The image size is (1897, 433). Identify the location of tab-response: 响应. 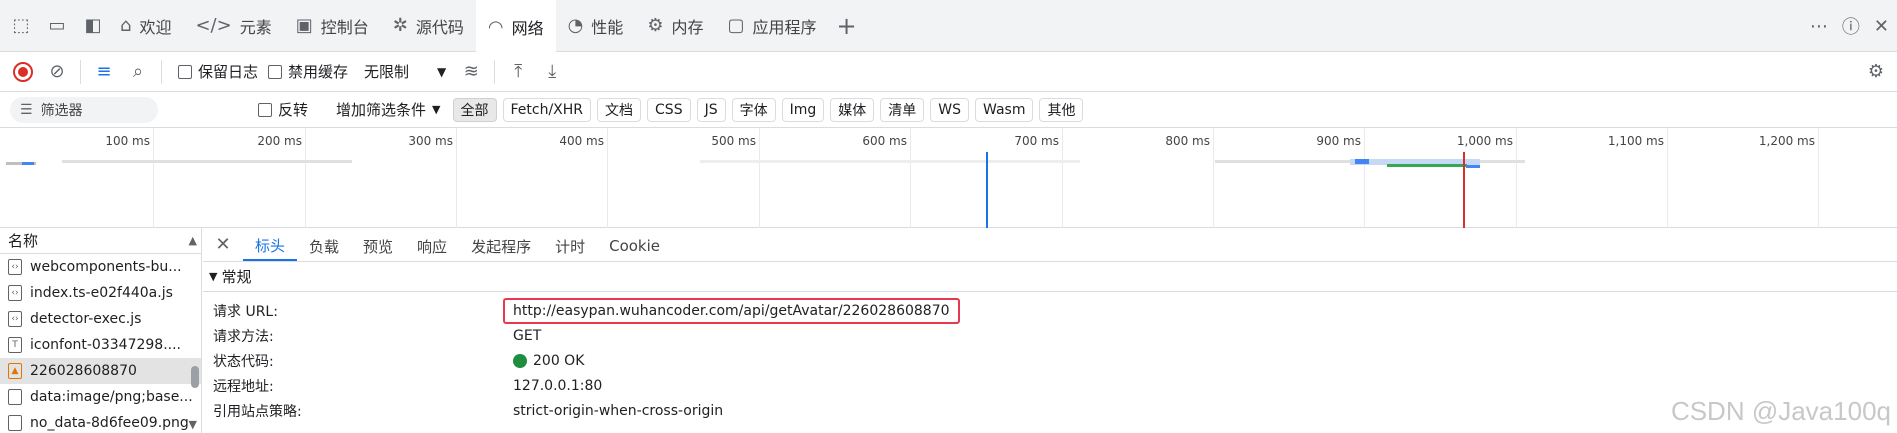
(432, 246).